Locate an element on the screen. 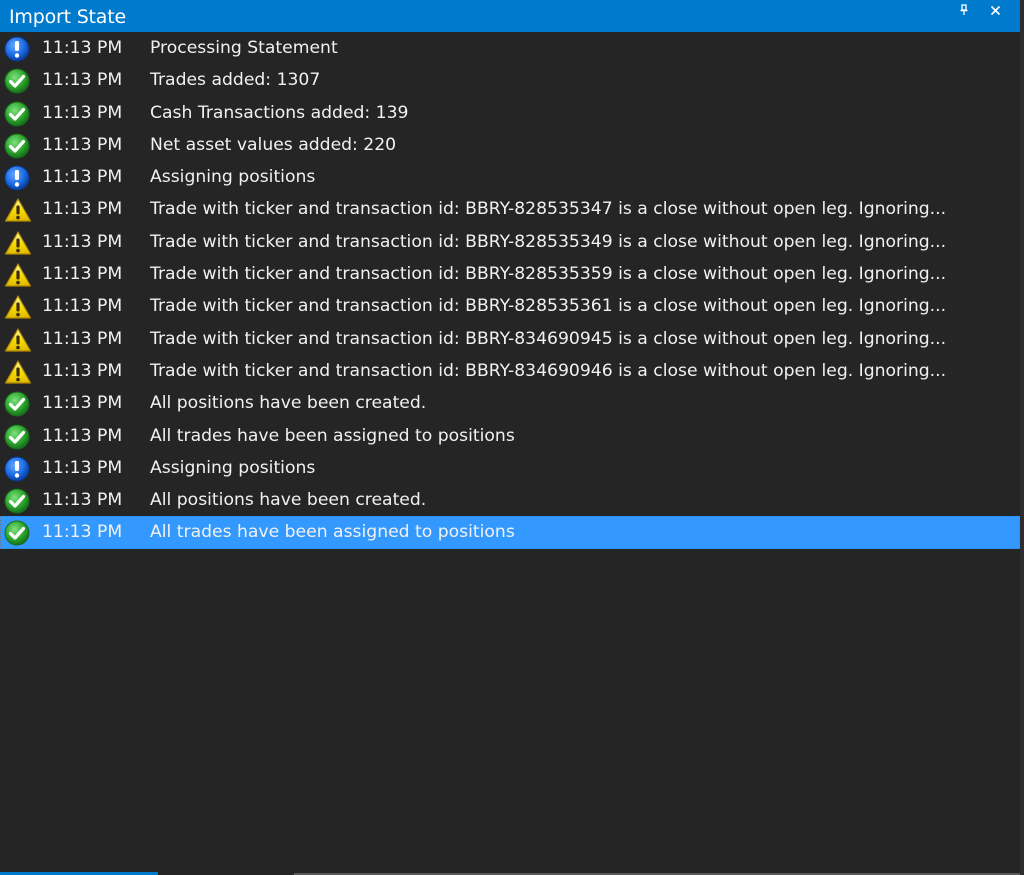  panel-title: Import State is located at coordinates (67, 17).